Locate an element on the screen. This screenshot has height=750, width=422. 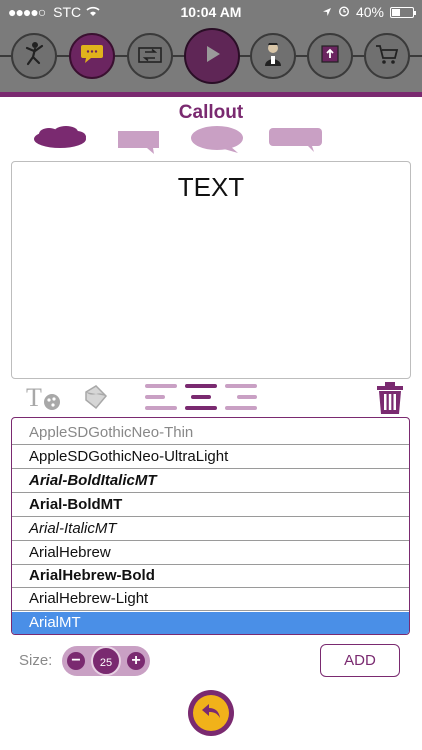
status-bar: ●●●●○ STC 10:04 AM 40% is located at coordinates (211, 12).